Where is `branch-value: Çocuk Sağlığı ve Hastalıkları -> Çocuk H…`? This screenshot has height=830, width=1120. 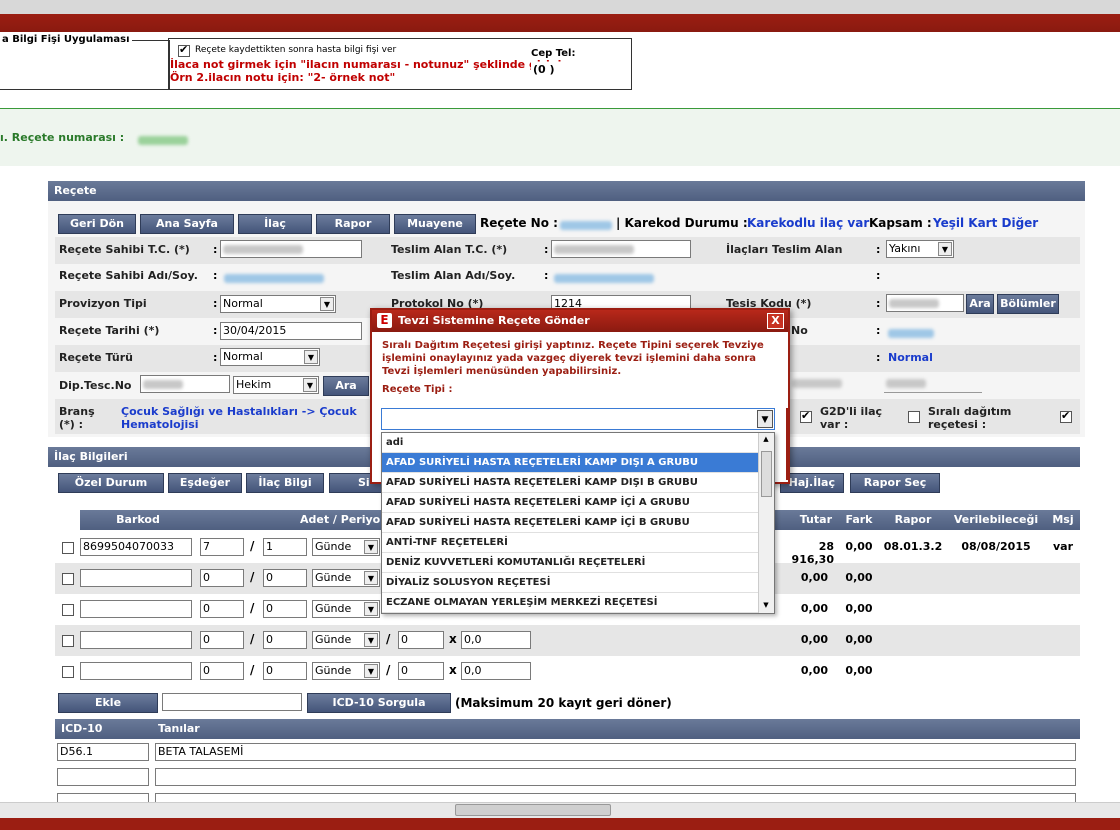
branch-value: Çocuk Sağlığı ve Hastalıkları -> Çocuk H… is located at coordinates (251, 418).